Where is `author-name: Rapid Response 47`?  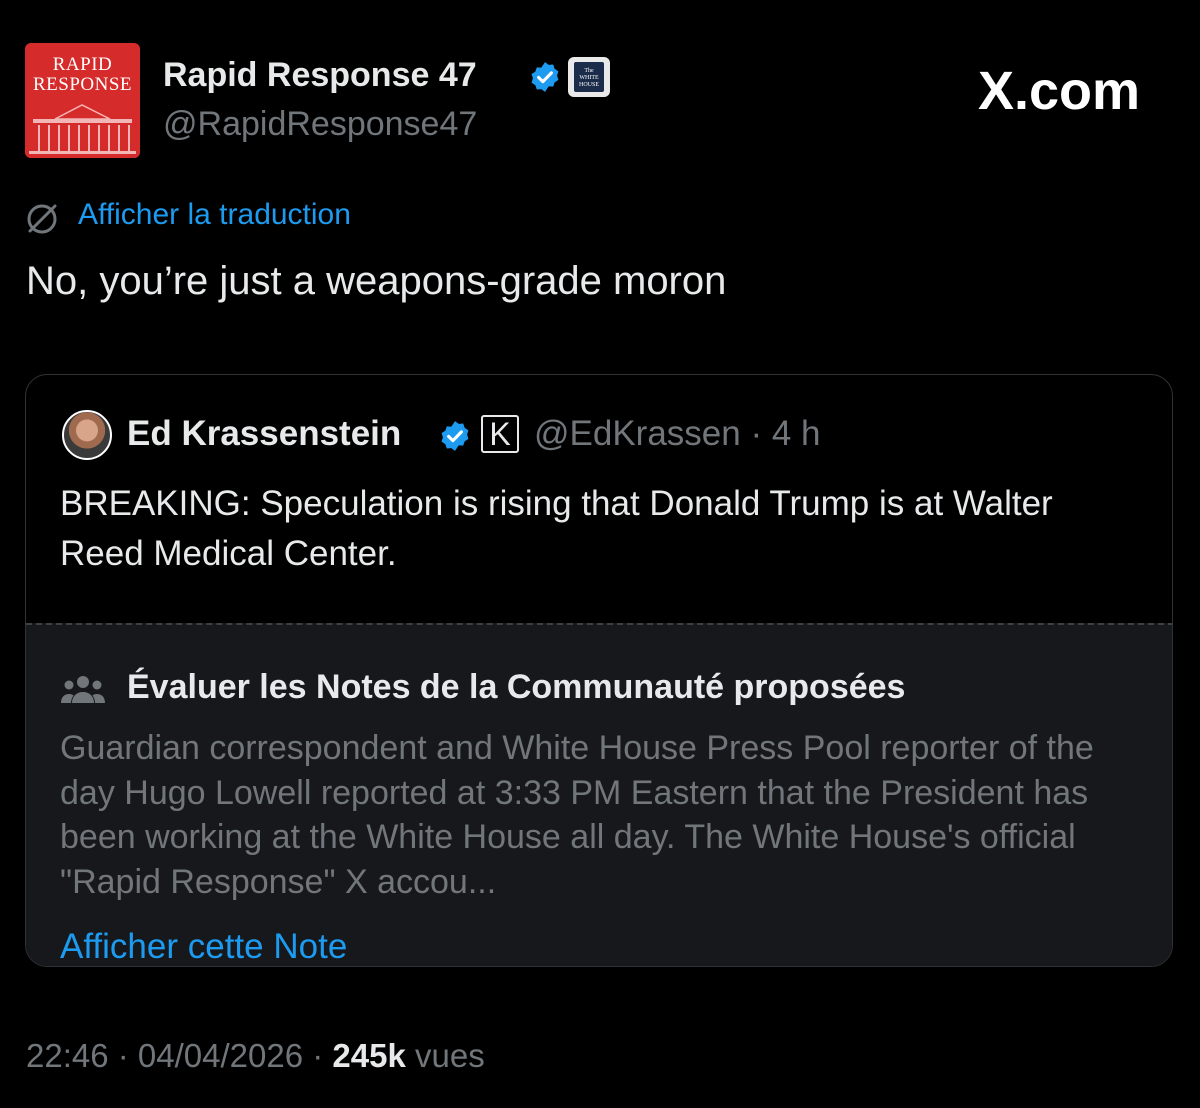 author-name: Rapid Response 47 is located at coordinates (320, 75).